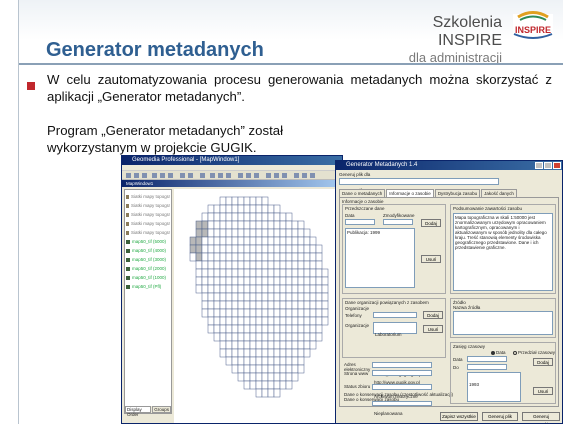 The image size is (563, 424). Describe the element at coordinates (494, 387) in the screenshot. I see `temporal-list: 1993` at that location.